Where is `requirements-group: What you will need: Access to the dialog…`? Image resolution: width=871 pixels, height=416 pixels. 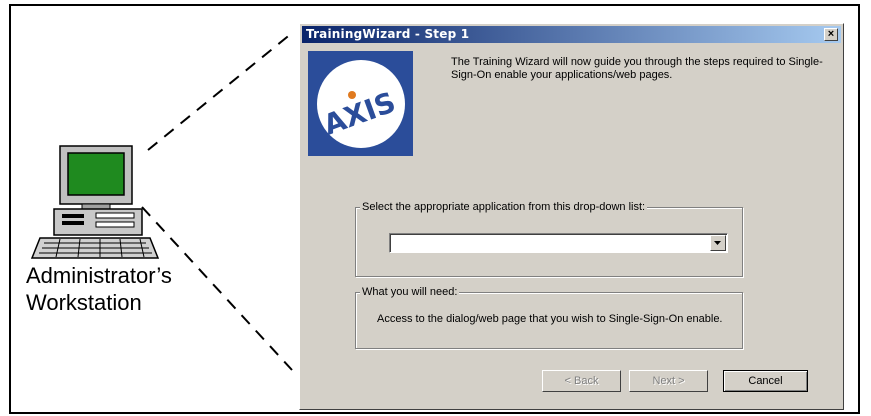 requirements-group: What you will need: Access to the dialog… is located at coordinates (549, 317).